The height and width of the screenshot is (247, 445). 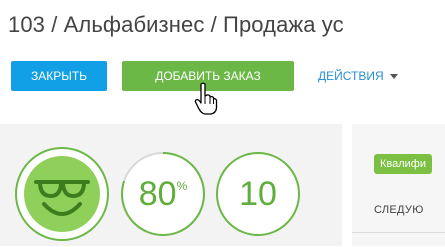 I want to click on divider, so click(x=398, y=232).